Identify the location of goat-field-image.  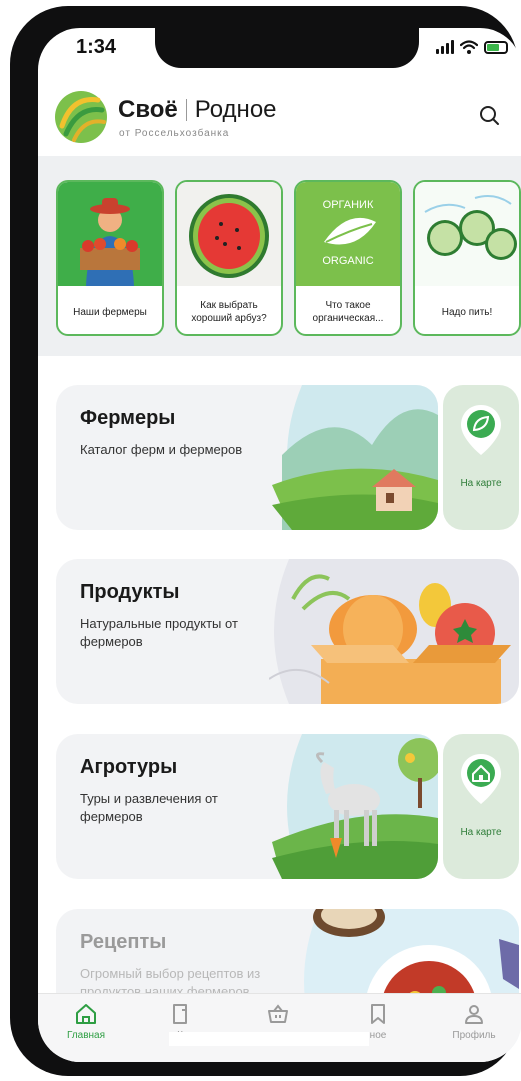
(355, 806).